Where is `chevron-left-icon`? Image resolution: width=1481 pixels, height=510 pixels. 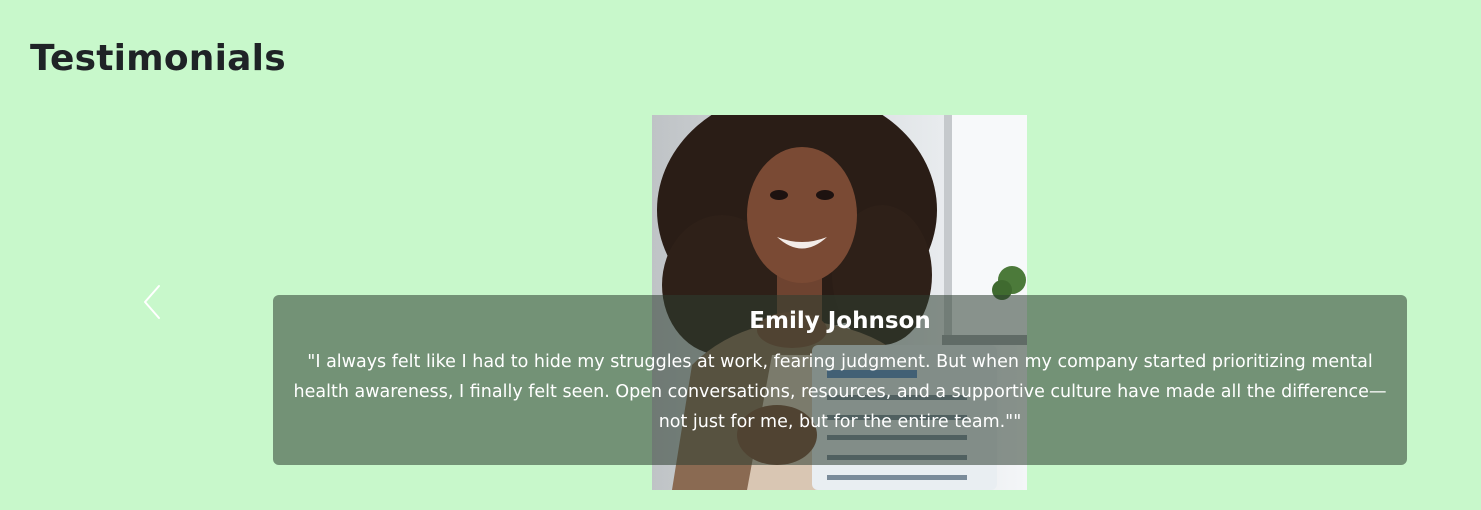 chevron-left-icon is located at coordinates (152, 302).